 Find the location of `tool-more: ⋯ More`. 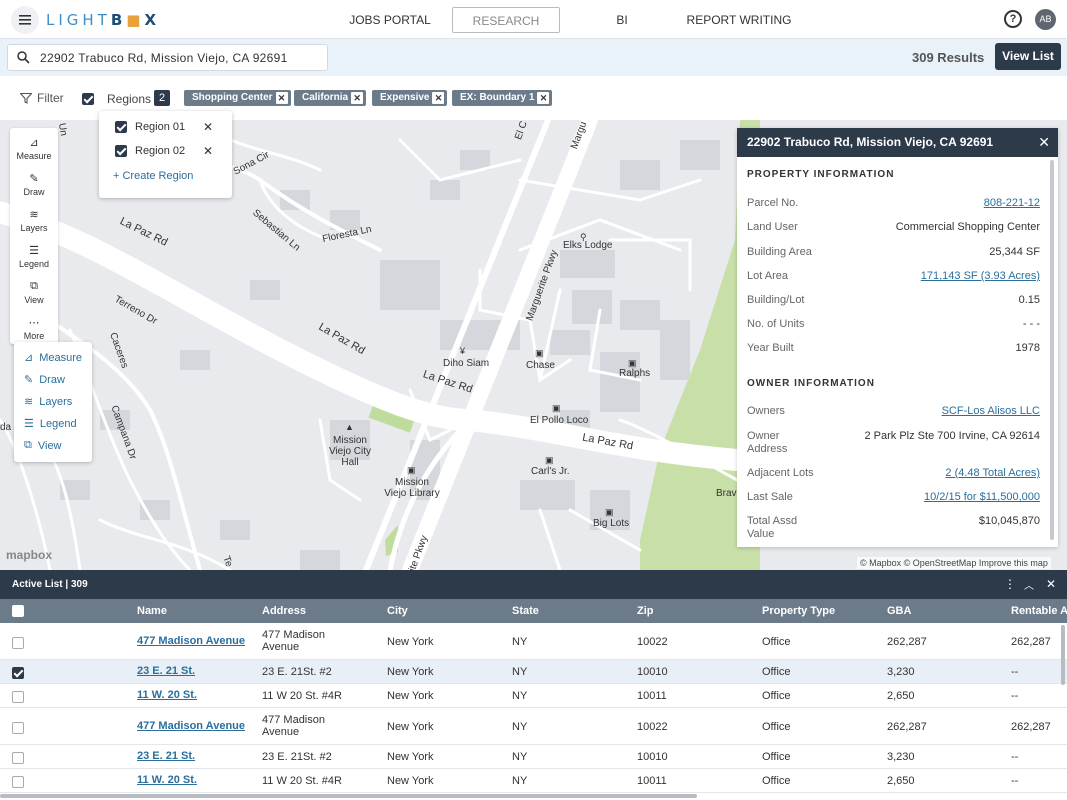

tool-more: ⋯ More is located at coordinates (34, 328).